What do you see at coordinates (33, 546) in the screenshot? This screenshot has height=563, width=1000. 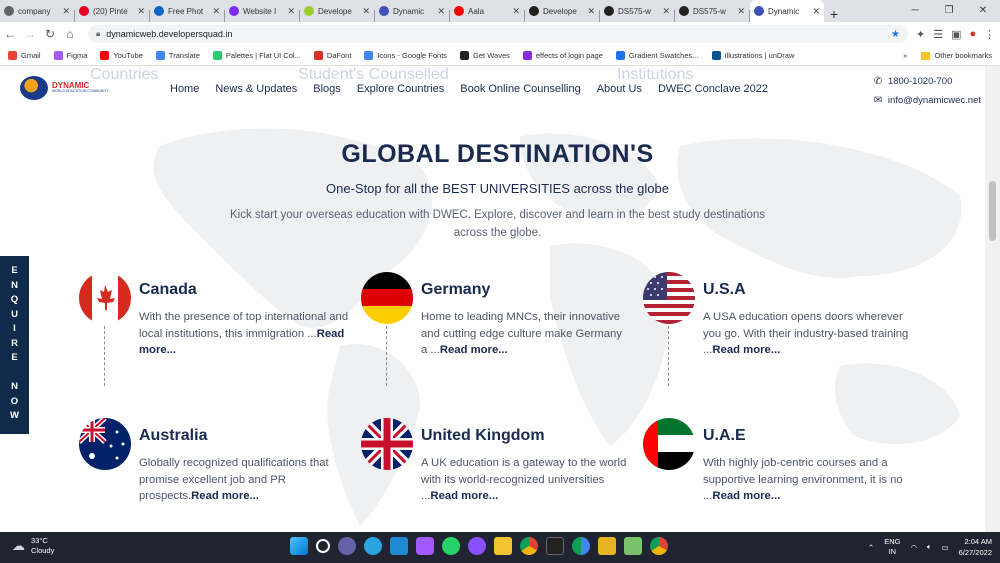 I see `weather-widget: ☁ 33°C Cloudy` at bounding box center [33, 546].